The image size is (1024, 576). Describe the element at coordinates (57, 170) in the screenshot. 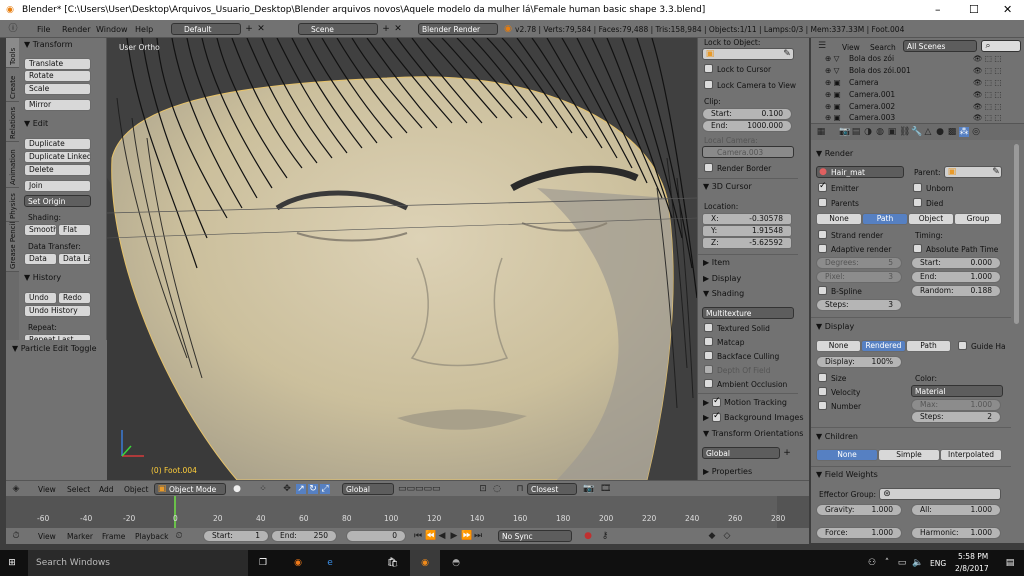

I see `delete-button: Delete` at that location.